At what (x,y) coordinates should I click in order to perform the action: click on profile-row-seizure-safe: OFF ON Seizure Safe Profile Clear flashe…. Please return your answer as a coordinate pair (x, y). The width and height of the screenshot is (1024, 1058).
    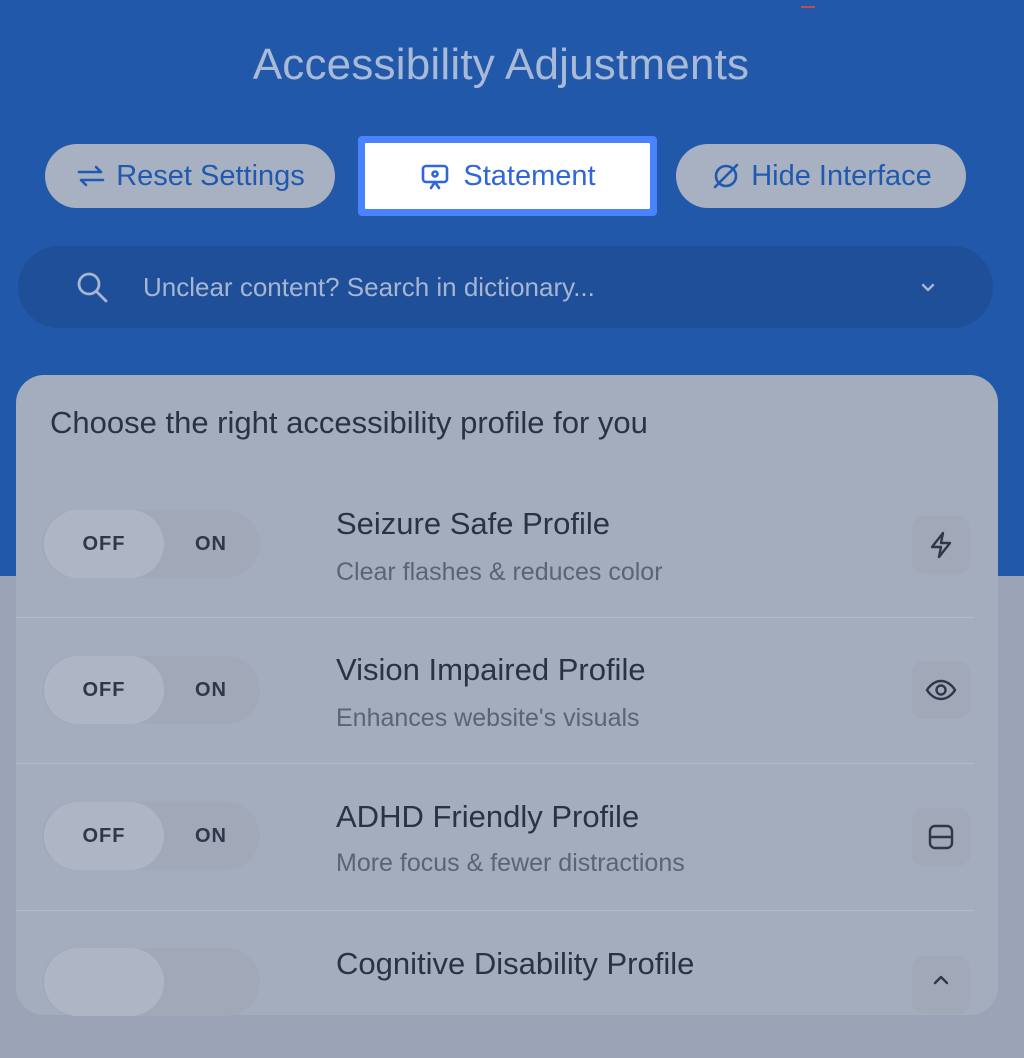
    Looking at the image, I should click on (507, 545).